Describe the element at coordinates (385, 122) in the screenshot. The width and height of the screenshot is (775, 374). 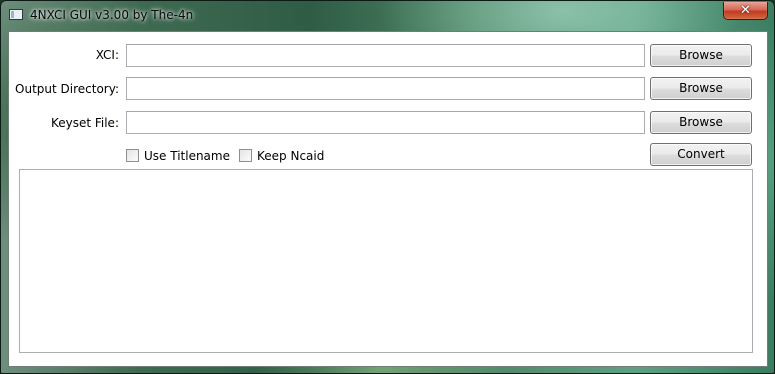
I see `keyset-file-input` at that location.